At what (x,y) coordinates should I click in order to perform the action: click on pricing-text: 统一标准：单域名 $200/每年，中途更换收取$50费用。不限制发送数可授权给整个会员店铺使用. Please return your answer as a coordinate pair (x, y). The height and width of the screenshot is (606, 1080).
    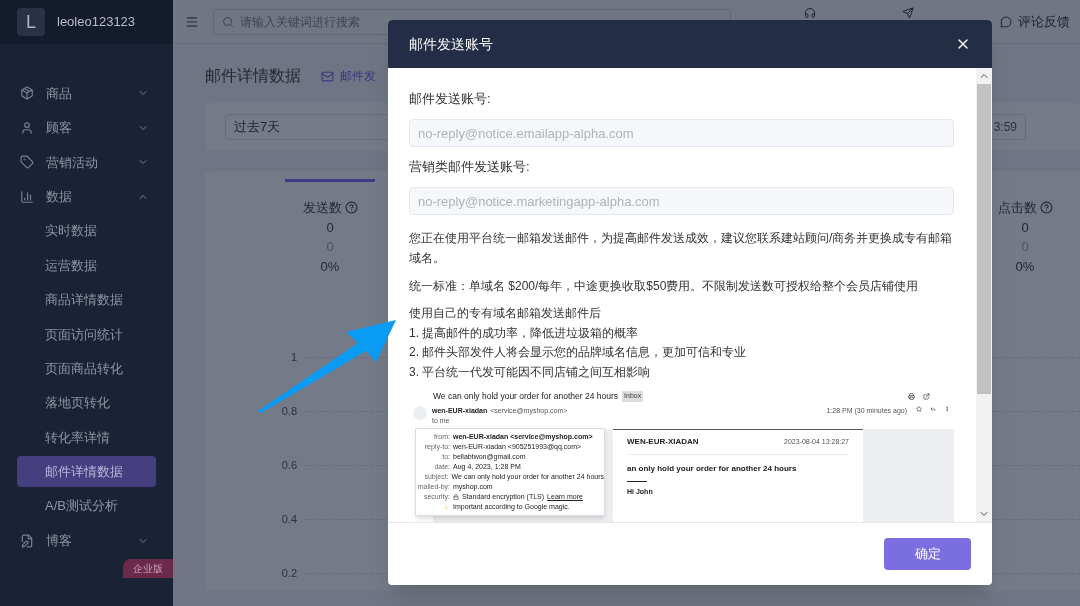
    Looking at the image, I should click on (664, 286).